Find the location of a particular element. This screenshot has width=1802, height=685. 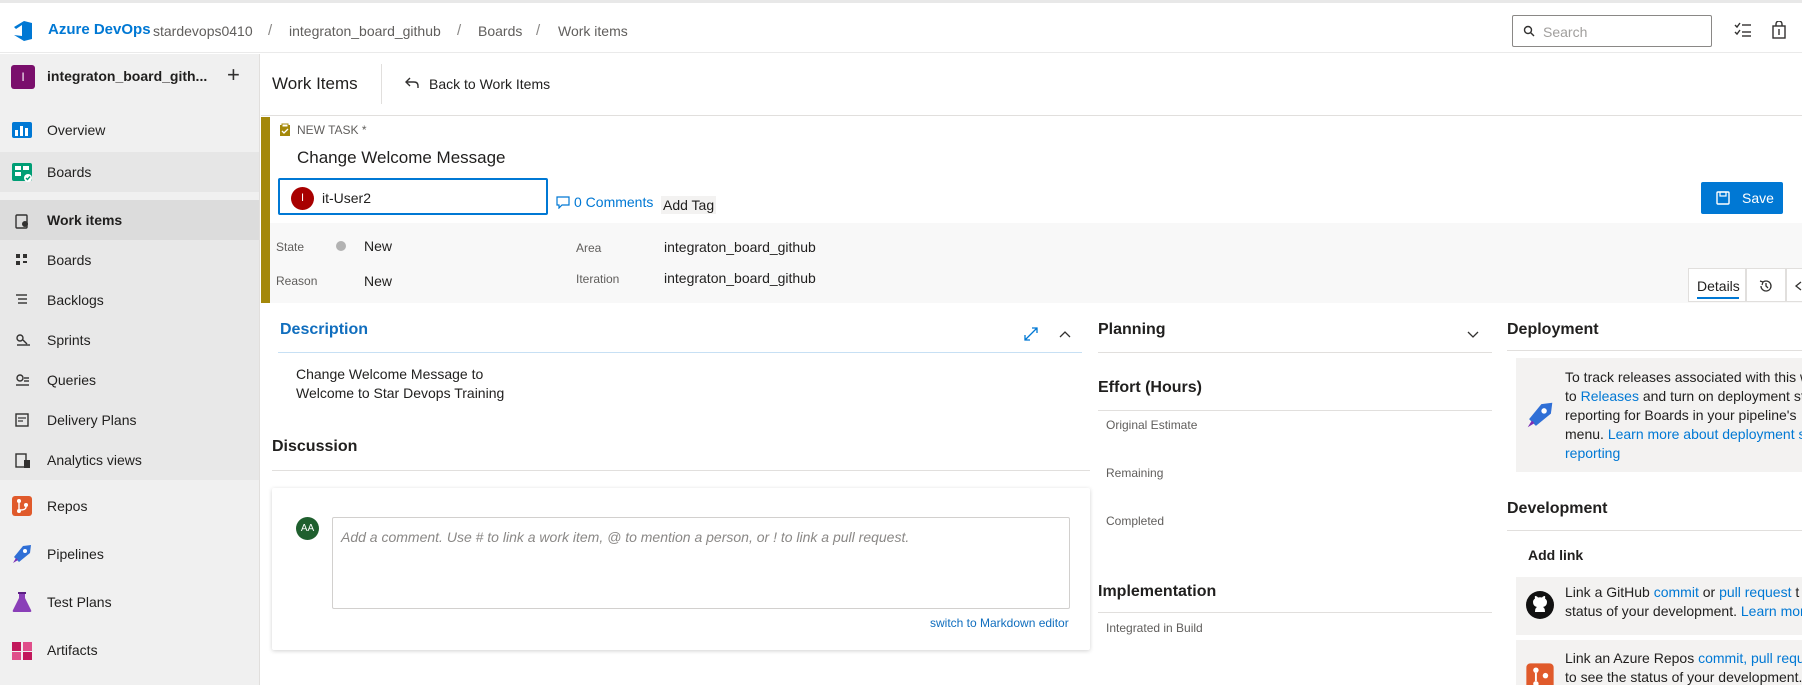

deployment-line: reporting is located at coordinates (1683, 453).